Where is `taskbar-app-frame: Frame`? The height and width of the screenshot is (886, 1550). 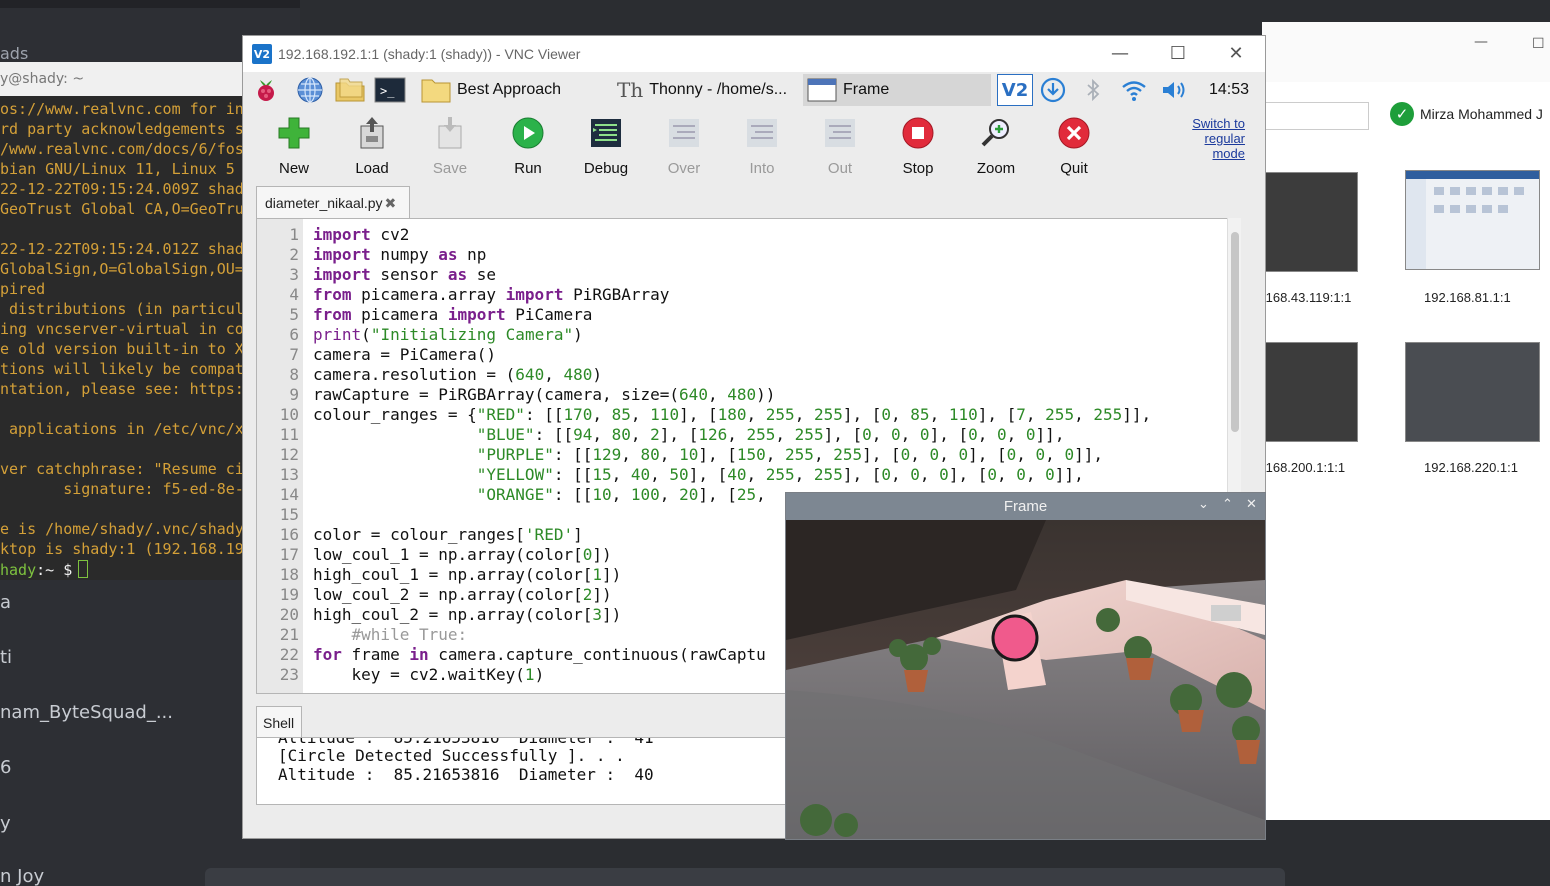 taskbar-app-frame: Frame is located at coordinates (897, 90).